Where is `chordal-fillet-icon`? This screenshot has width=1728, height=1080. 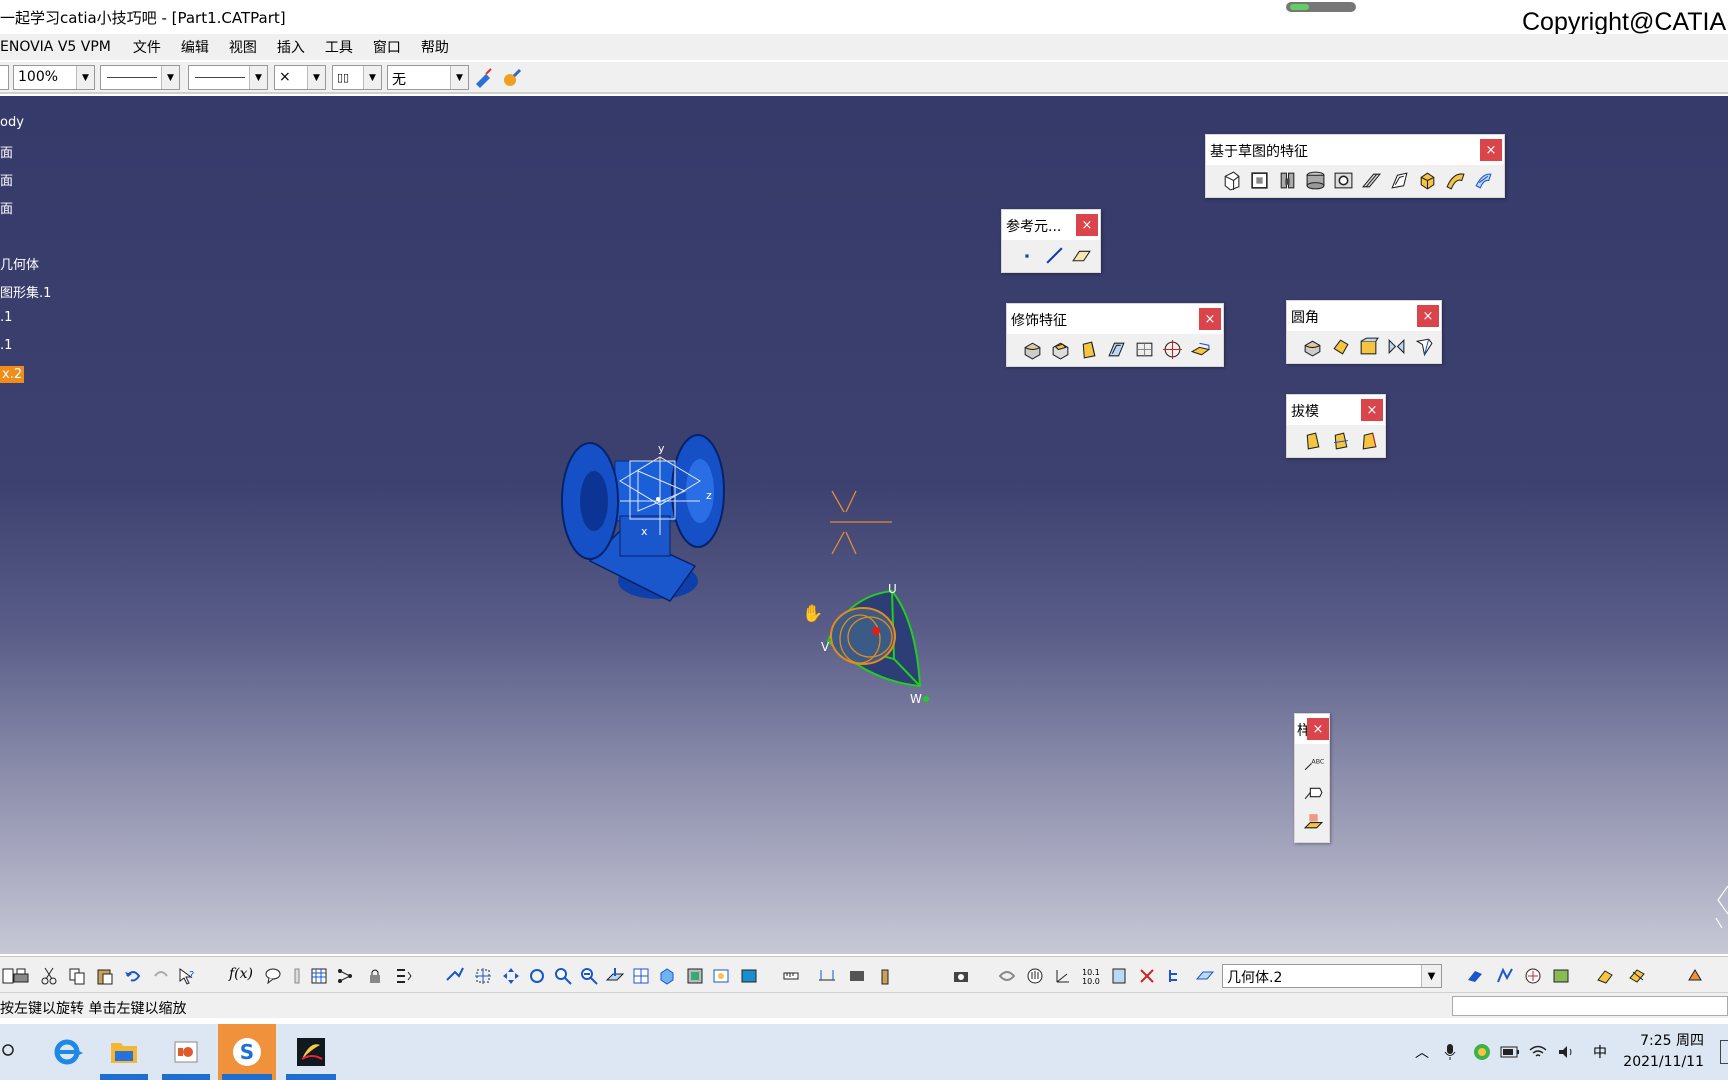
chordal-fillet-icon is located at coordinates (1340, 346).